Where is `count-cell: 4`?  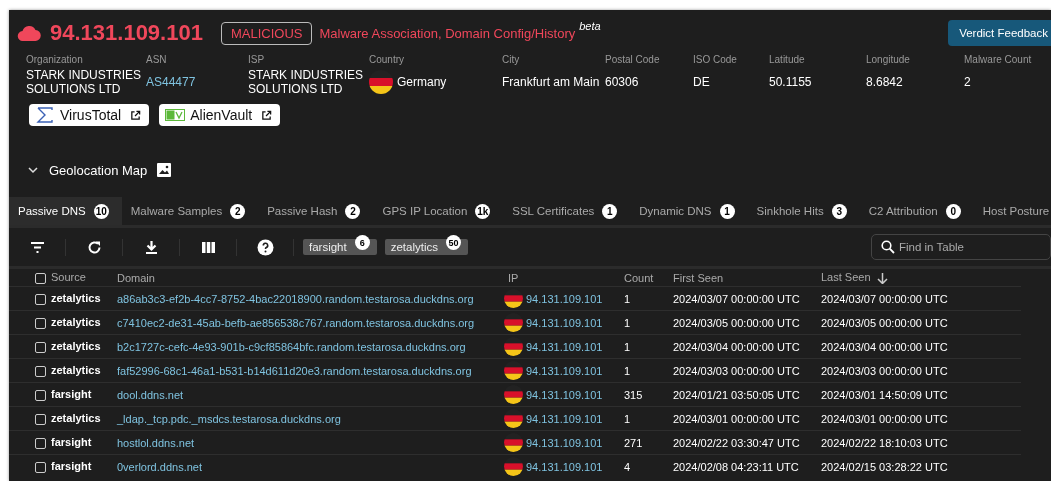 count-cell: 4 is located at coordinates (627, 466).